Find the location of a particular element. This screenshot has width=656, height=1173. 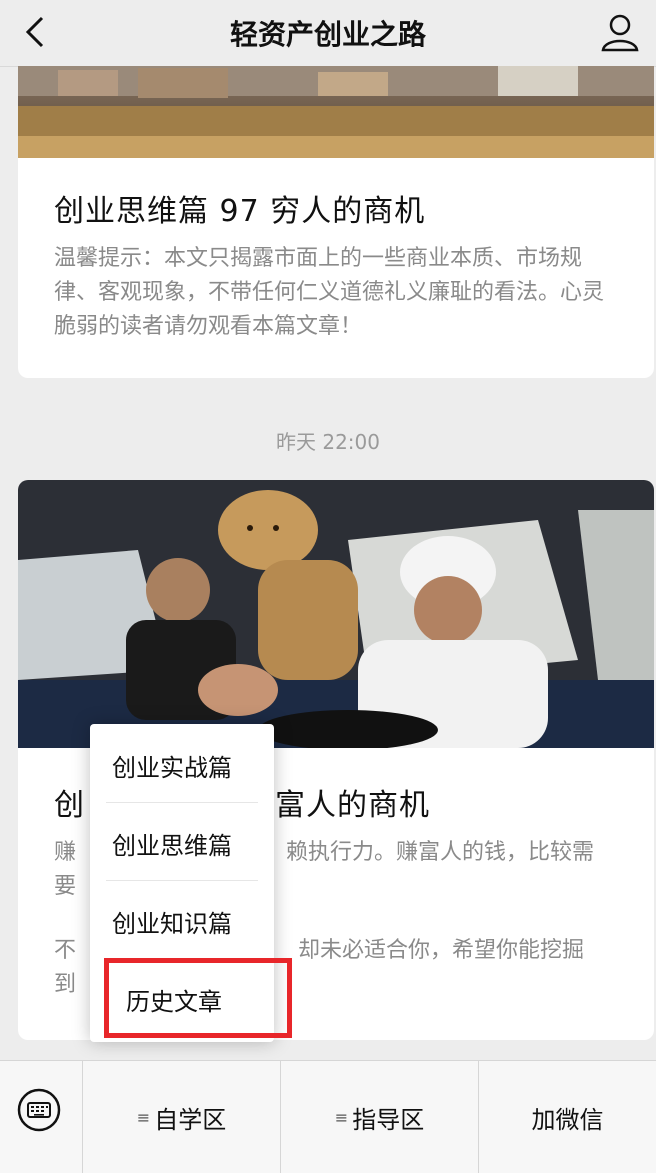

back-arrow-icon is located at coordinates (38, 32).